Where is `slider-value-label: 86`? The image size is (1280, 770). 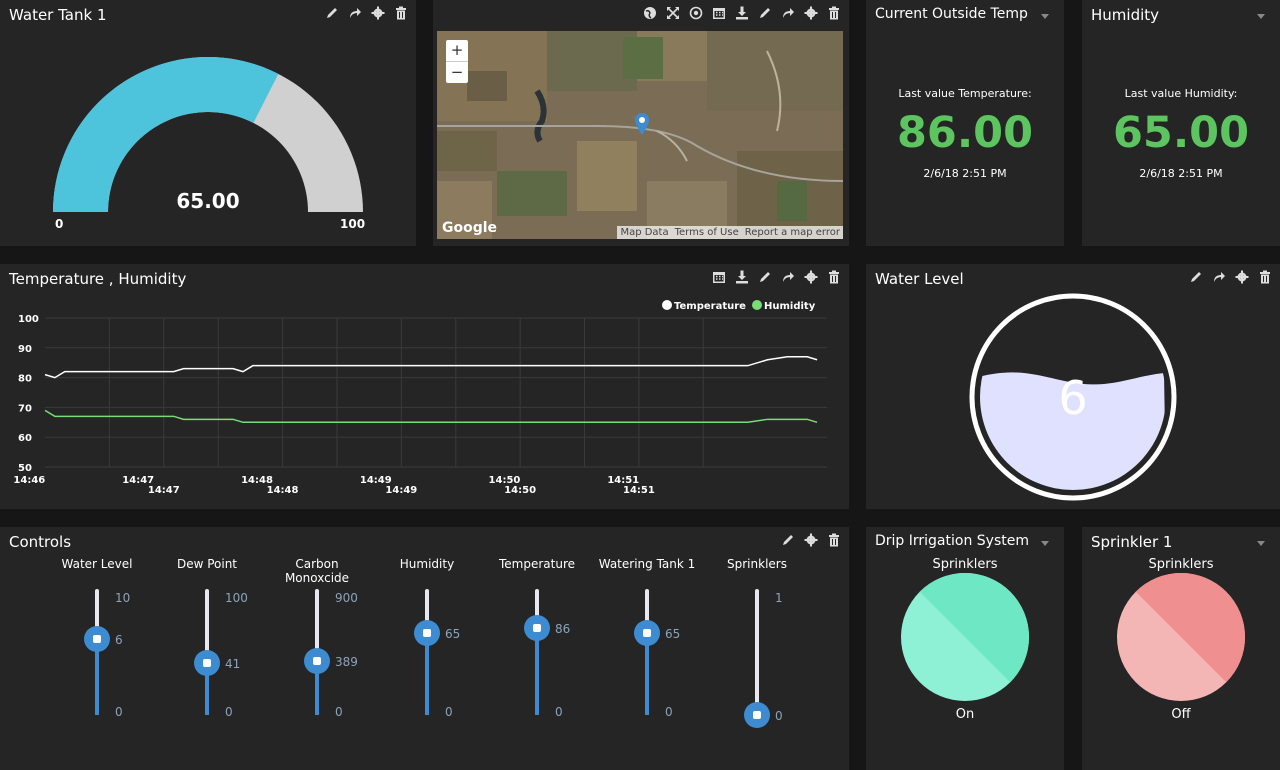
slider-value-label: 86 is located at coordinates (563, 629).